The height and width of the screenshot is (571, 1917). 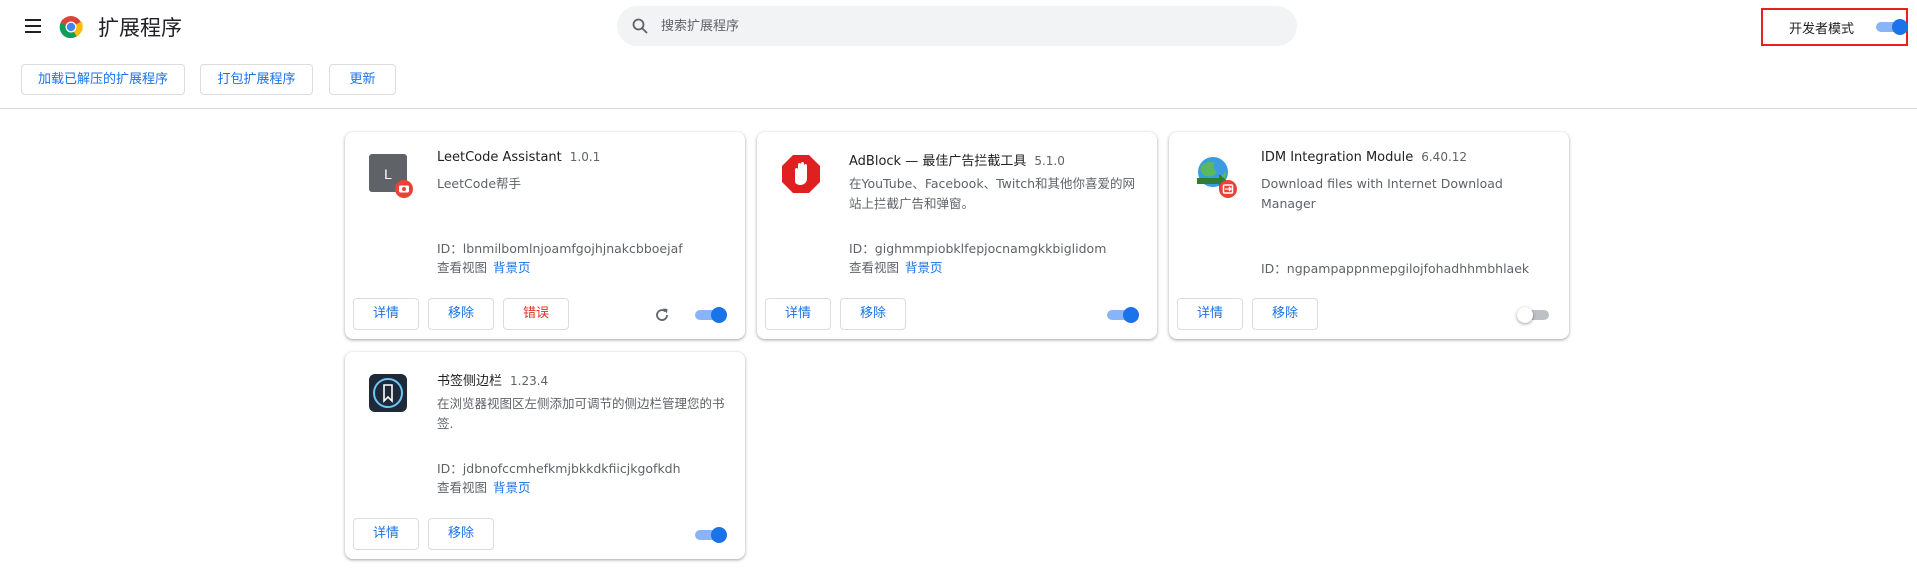 What do you see at coordinates (256, 79) in the screenshot?
I see `pack-extension-button: 打包扩展程序` at bounding box center [256, 79].